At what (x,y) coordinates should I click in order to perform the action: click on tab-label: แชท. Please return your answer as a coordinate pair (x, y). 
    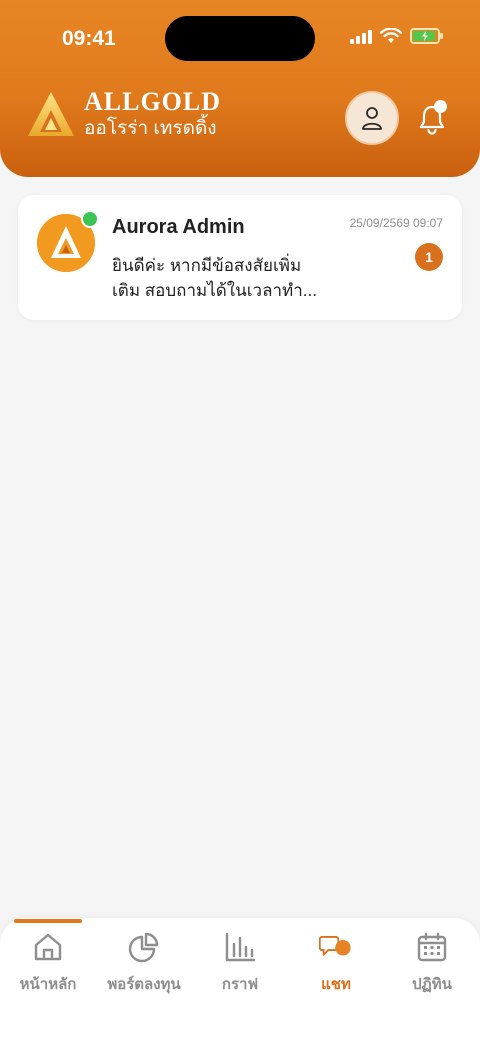
    Looking at the image, I should click on (336, 984).